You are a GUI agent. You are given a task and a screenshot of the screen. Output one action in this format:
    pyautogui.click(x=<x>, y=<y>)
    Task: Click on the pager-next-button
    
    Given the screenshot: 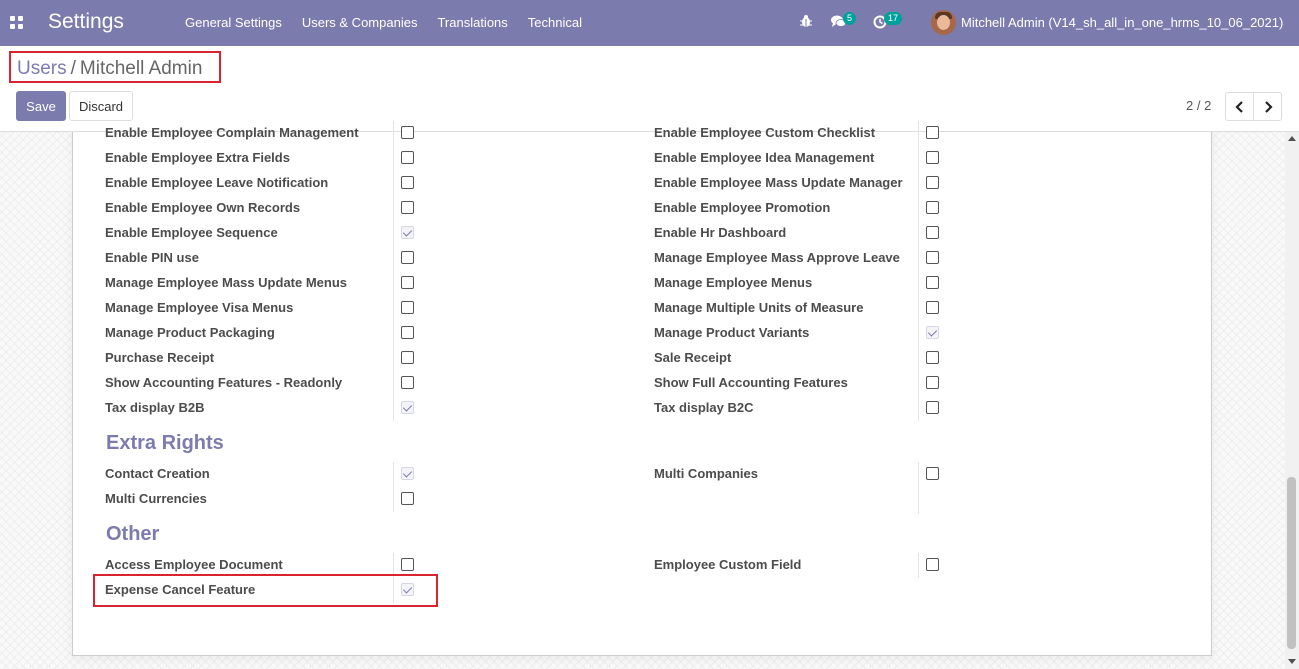 What is the action you would take?
    pyautogui.click(x=1267, y=106)
    